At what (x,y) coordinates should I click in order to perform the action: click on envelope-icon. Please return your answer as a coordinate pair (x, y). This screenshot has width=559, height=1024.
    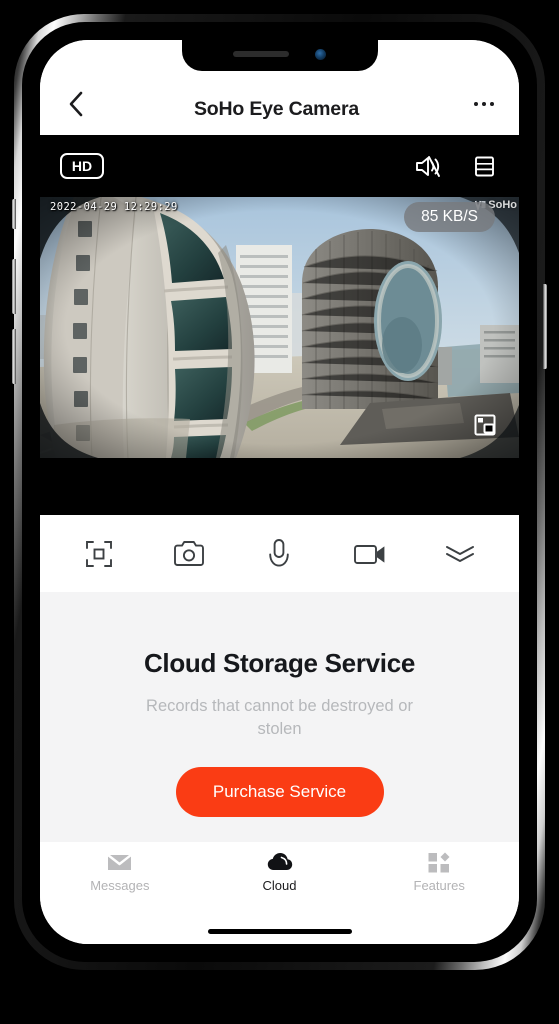
    Looking at the image, I should click on (120, 861).